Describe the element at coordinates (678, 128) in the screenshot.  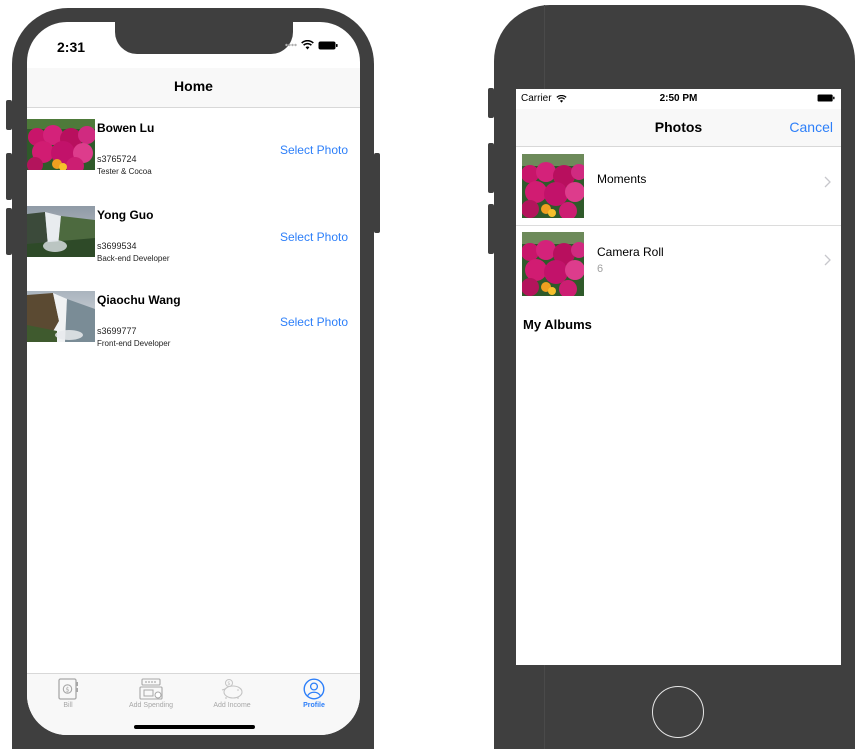
I see `navigation-bar: Photos Cancel` at that location.